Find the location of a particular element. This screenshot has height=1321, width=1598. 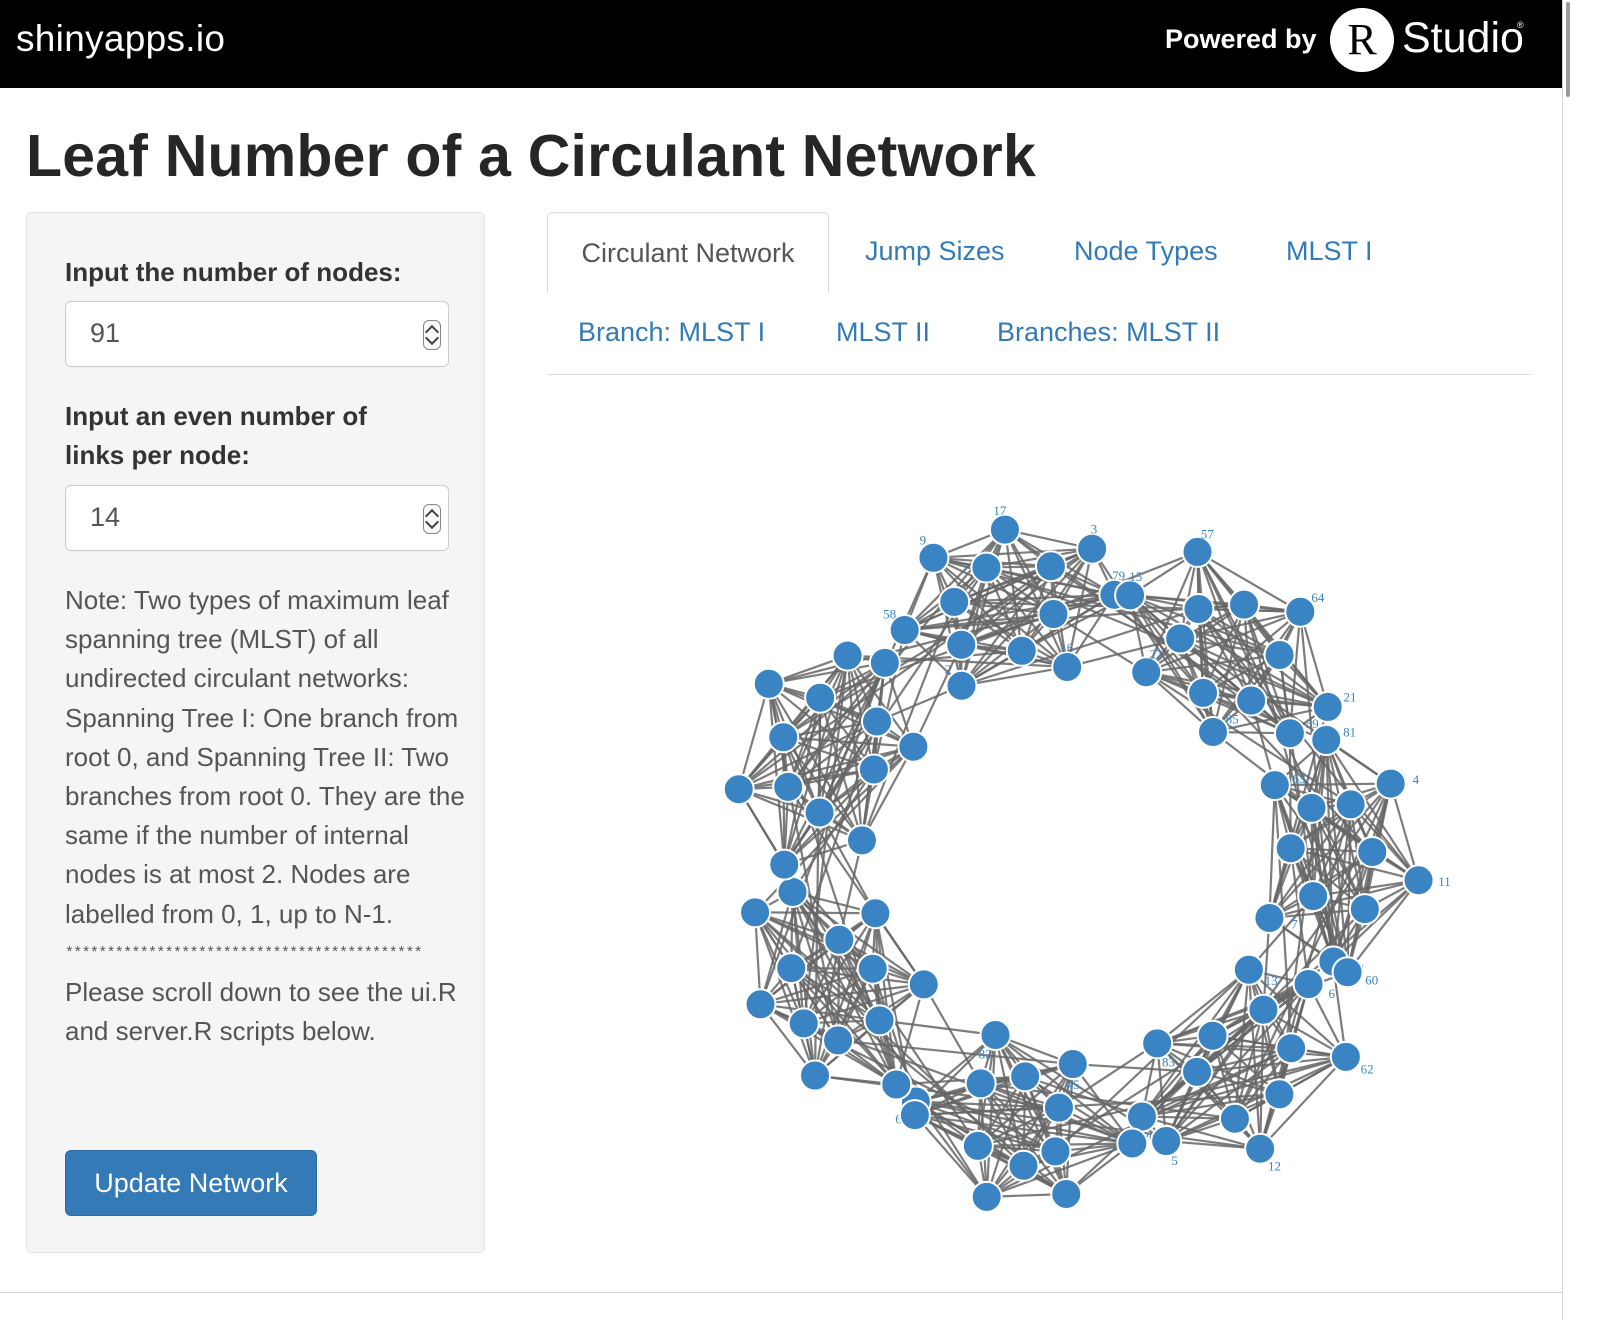

tab-mlst-ii: MLST II is located at coordinates (883, 332).